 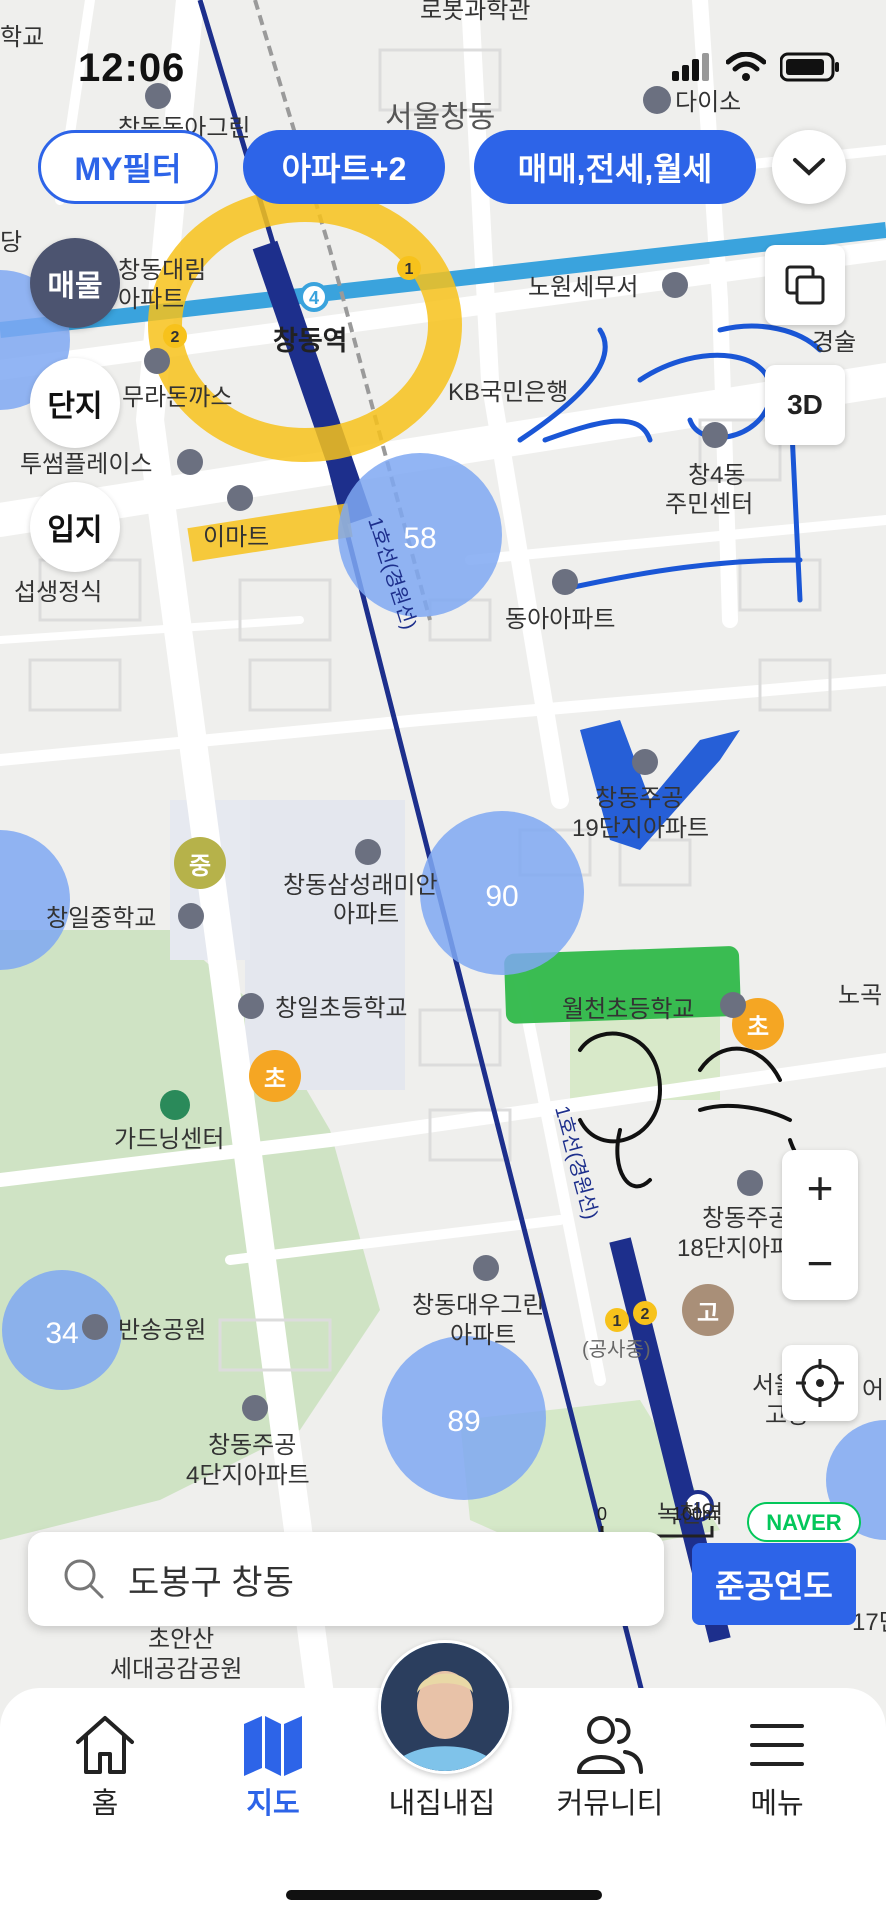 What do you see at coordinates (616, 1349) in the screenshot?
I see `svg-text: (공사중)` at bounding box center [616, 1349].